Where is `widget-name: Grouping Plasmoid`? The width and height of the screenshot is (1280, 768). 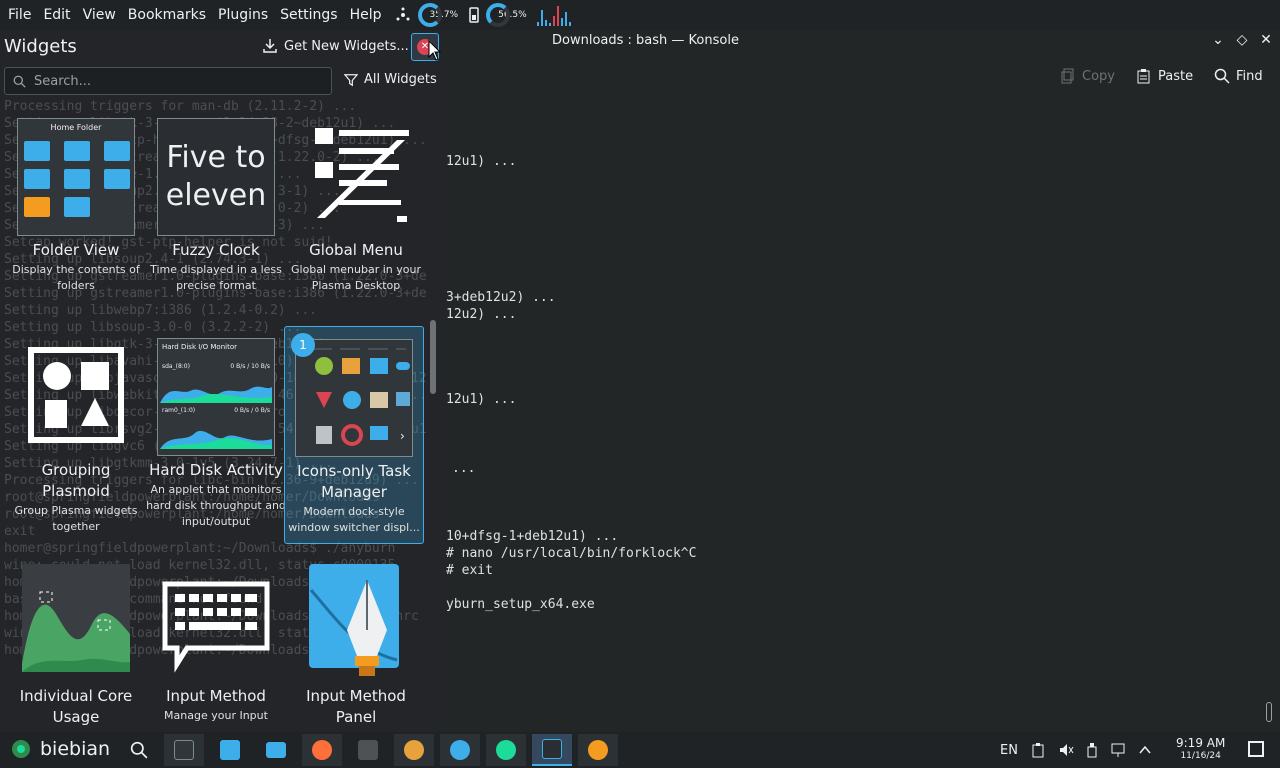
widget-name: Grouping Plasmoid is located at coordinates (76, 480).